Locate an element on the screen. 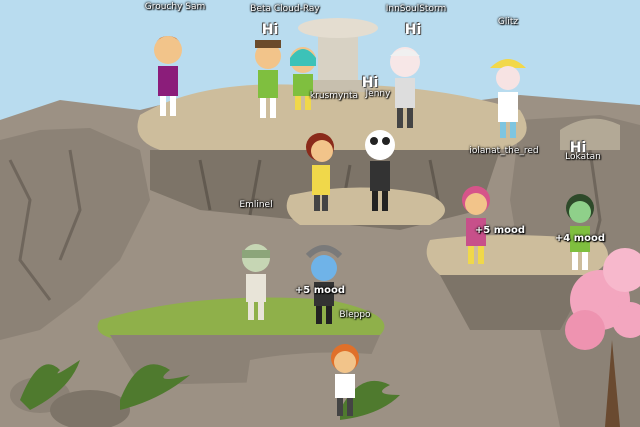 This screenshot has height=427, width=640. avatar-beta-cloud-ray is located at coordinates (268, 82).